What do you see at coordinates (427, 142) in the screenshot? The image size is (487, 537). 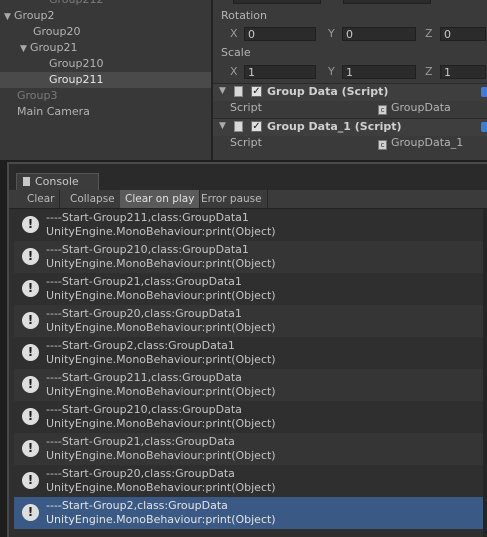 I see `script-reference-value: GroupData_1` at bounding box center [427, 142].